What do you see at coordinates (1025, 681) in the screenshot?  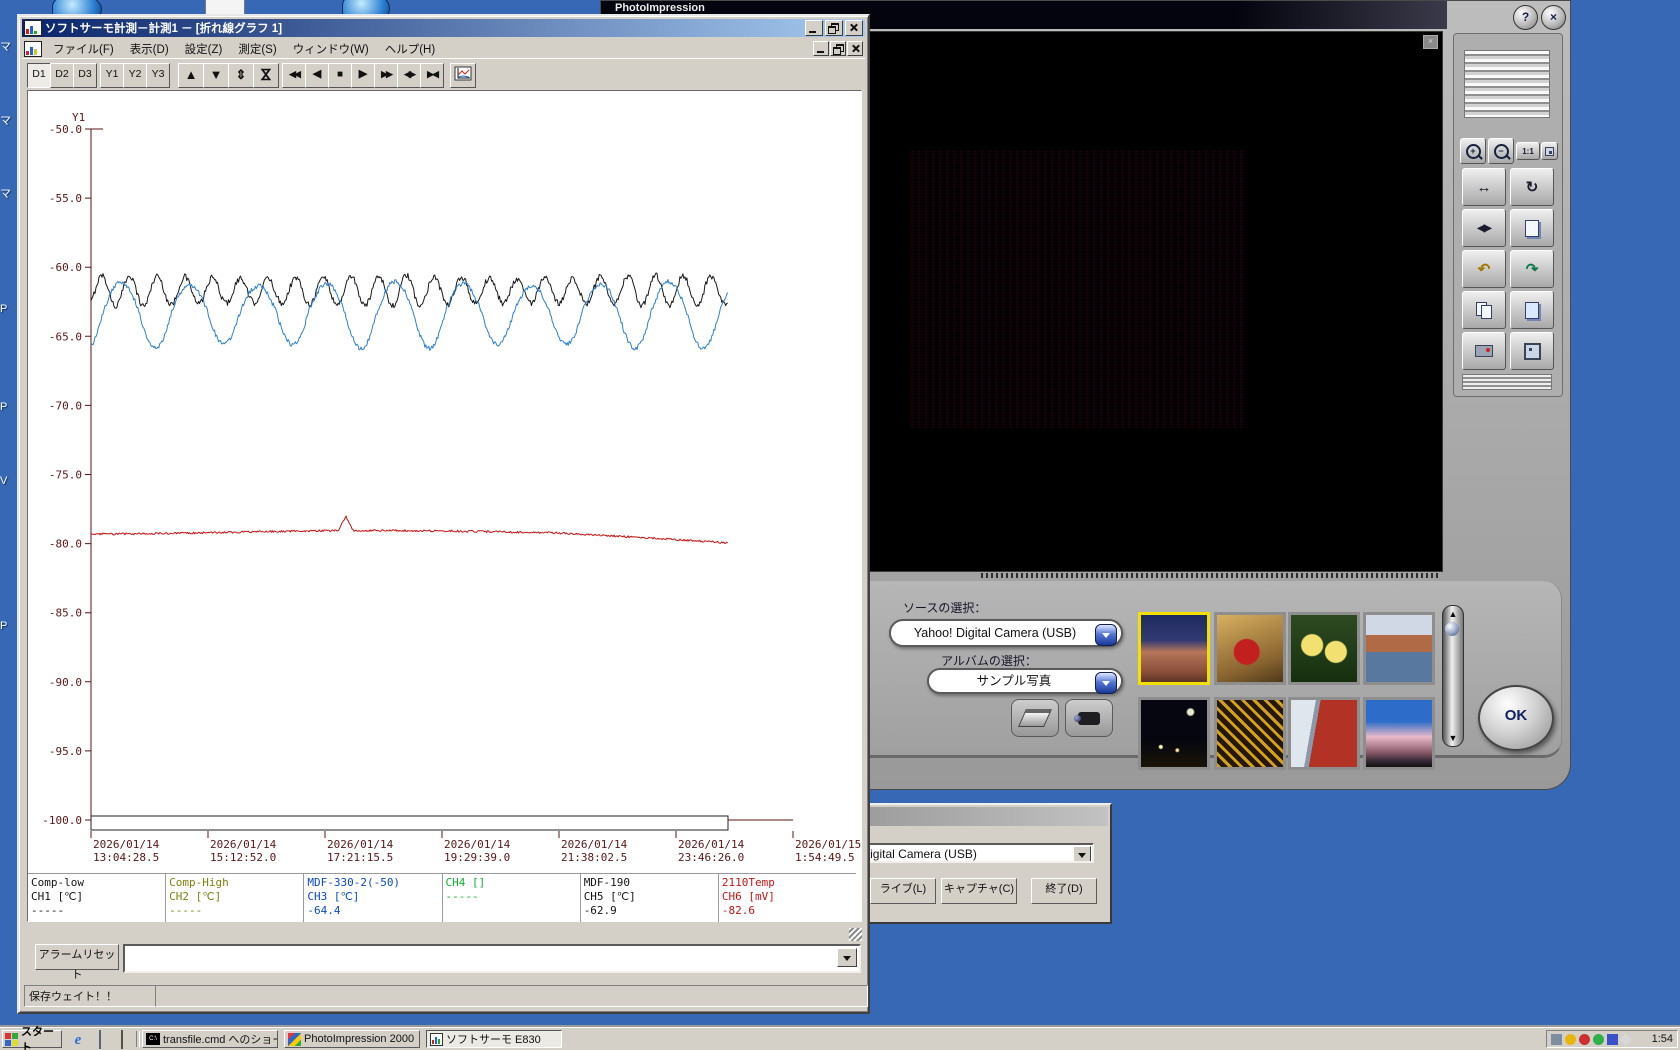 I see `album-select-dropdown: サンプル写真` at bounding box center [1025, 681].